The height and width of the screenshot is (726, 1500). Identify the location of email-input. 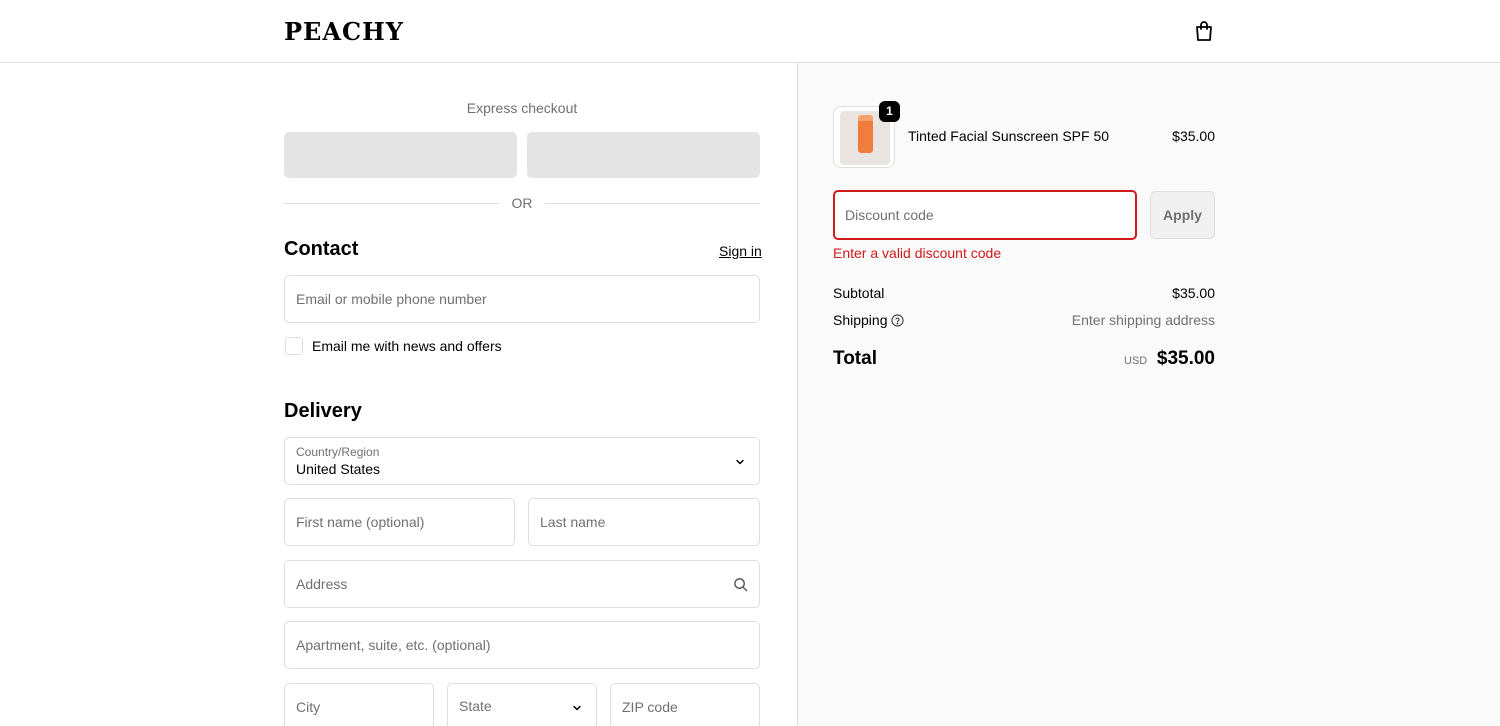
(522, 299).